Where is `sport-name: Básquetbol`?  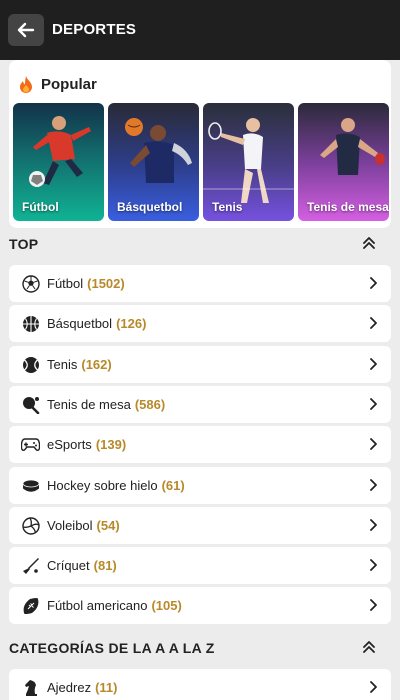
sport-name: Básquetbol is located at coordinates (80, 323).